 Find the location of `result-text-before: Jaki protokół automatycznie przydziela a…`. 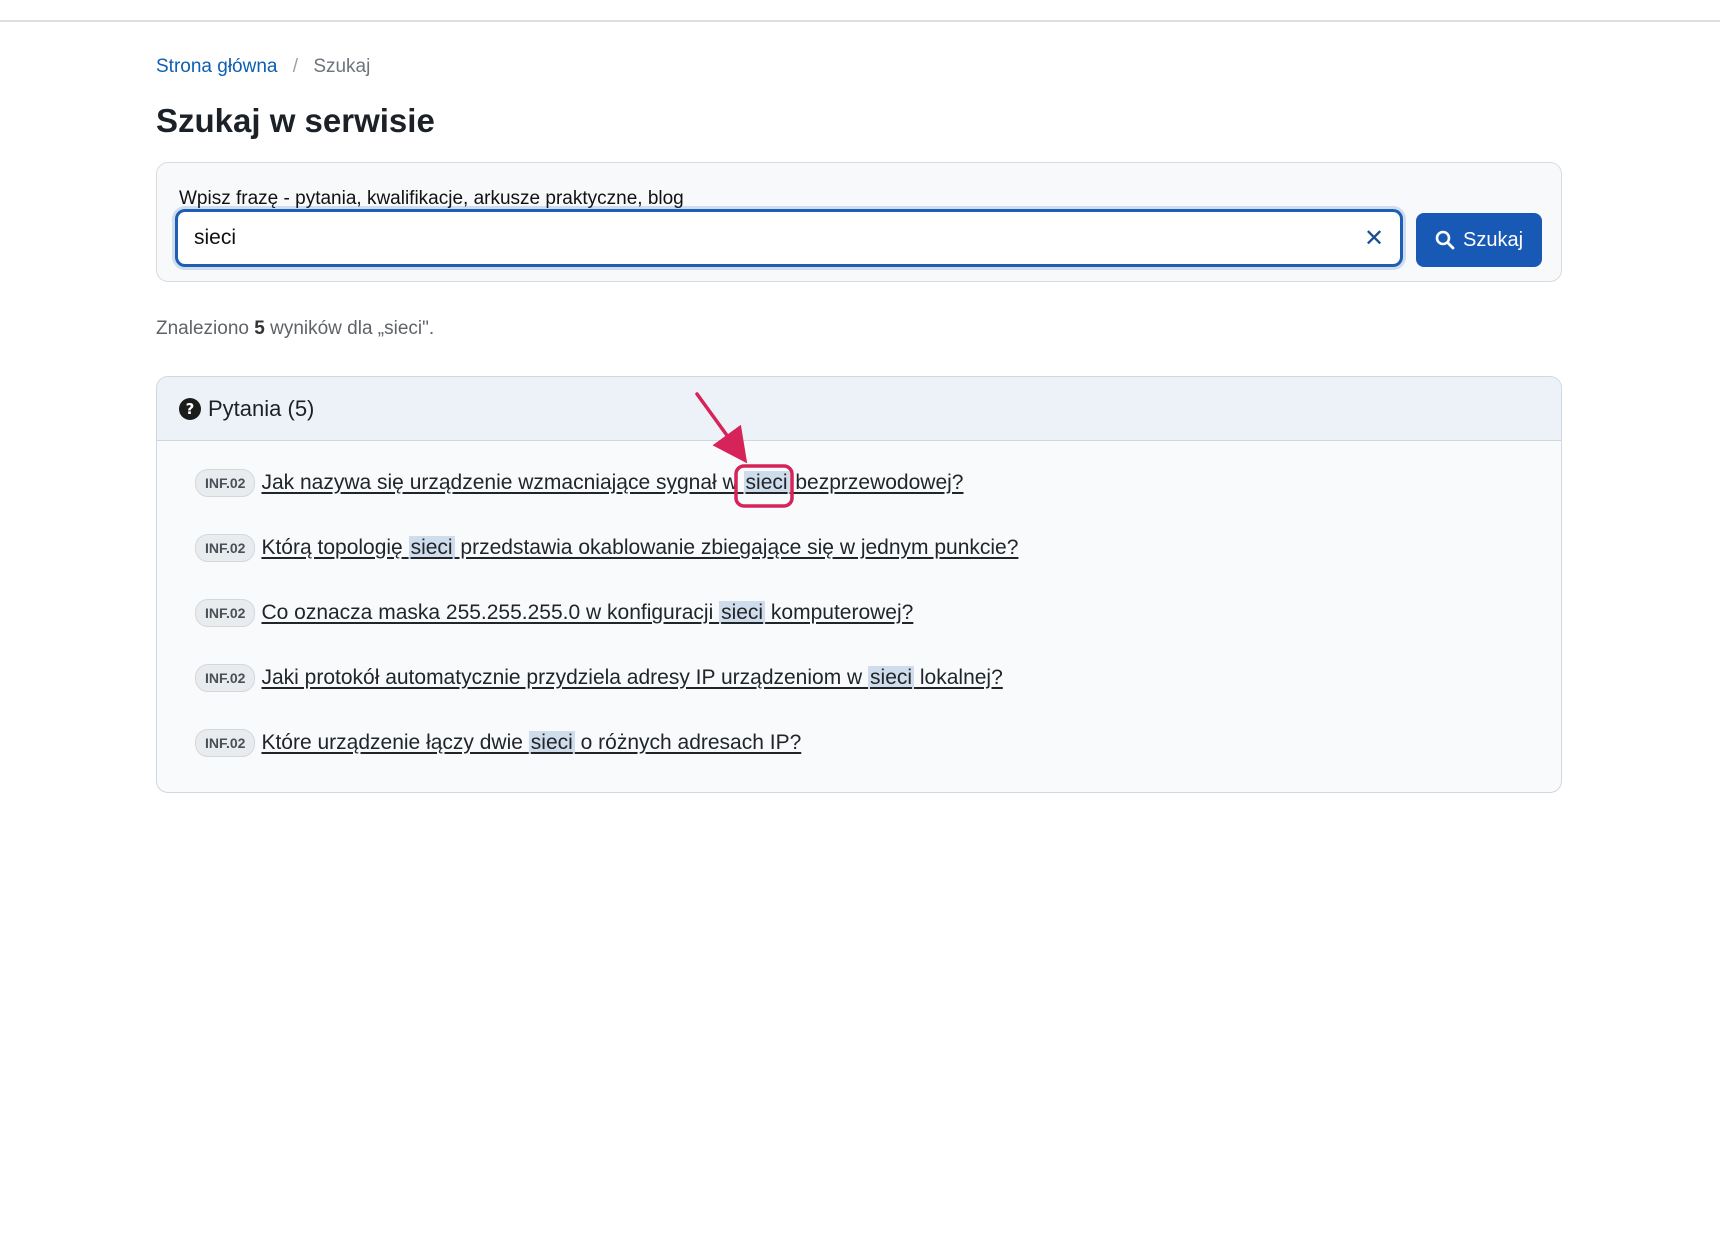

result-text-before: Jaki protokół automatycznie przydziela a… is located at coordinates (565, 677).